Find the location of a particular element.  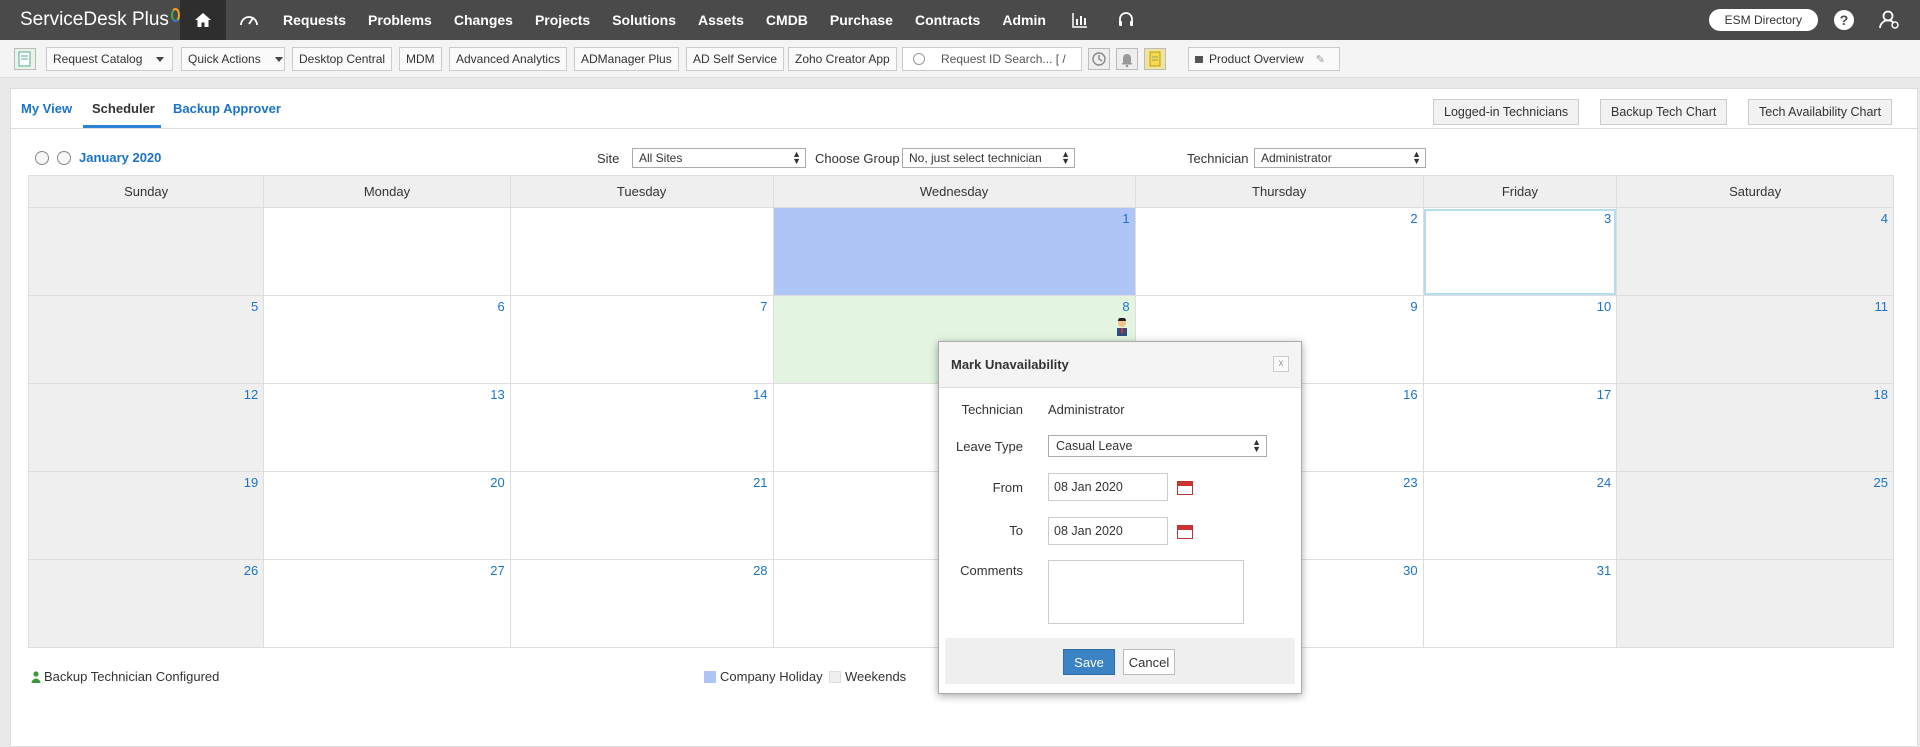

group-select: No, just select technician ▲ ▼ is located at coordinates (988, 158).